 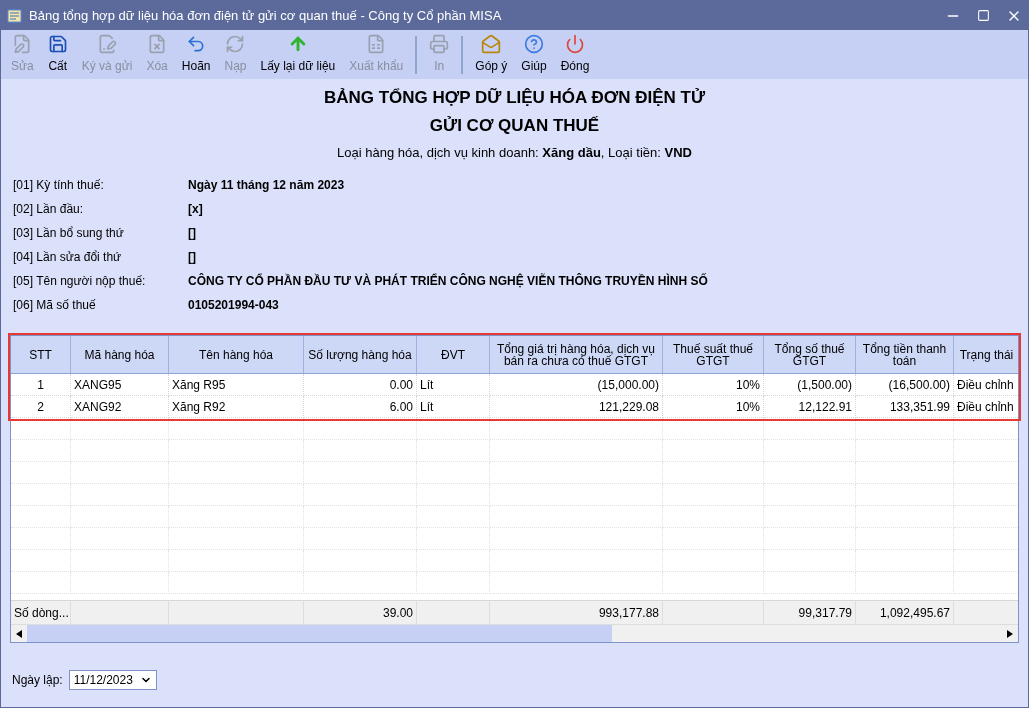 I want to click on toolbar-button: Lấy lại dữ liệu, so click(x=298, y=53).